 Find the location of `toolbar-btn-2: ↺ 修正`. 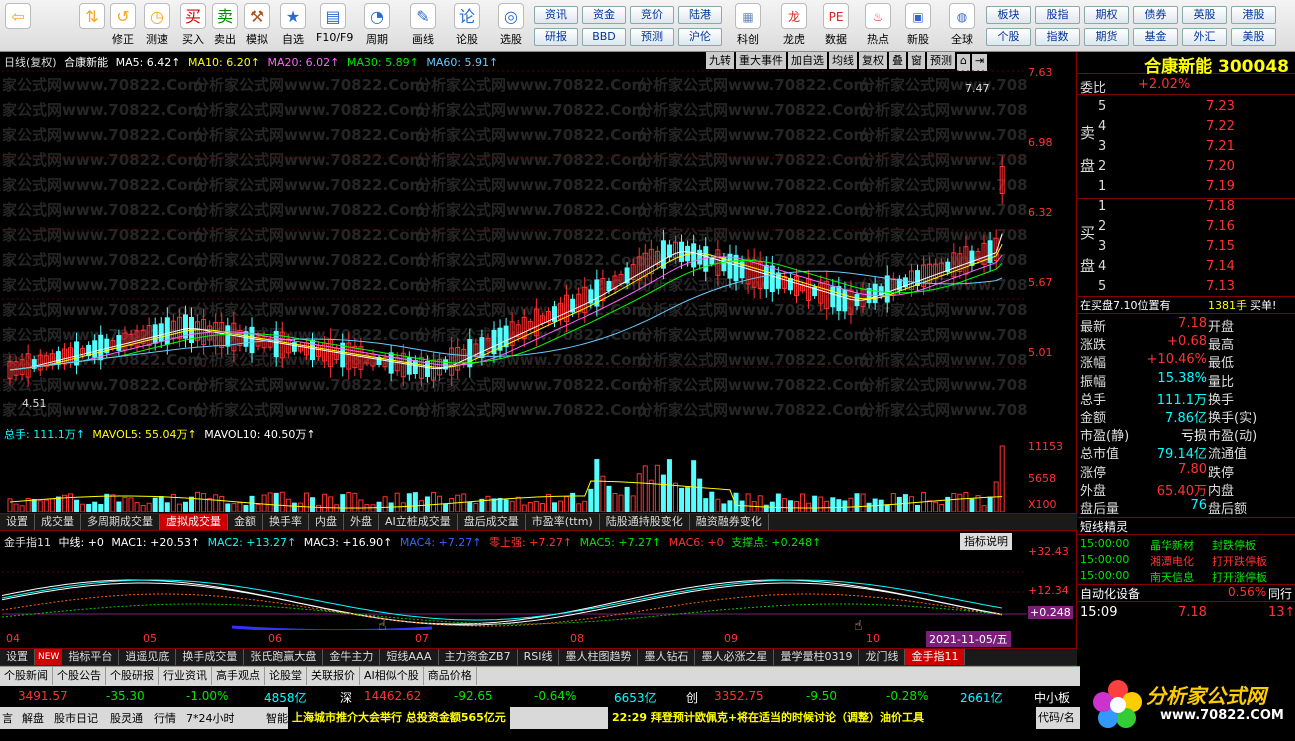

toolbar-btn-2: ↺ 修正 is located at coordinates (123, 26).